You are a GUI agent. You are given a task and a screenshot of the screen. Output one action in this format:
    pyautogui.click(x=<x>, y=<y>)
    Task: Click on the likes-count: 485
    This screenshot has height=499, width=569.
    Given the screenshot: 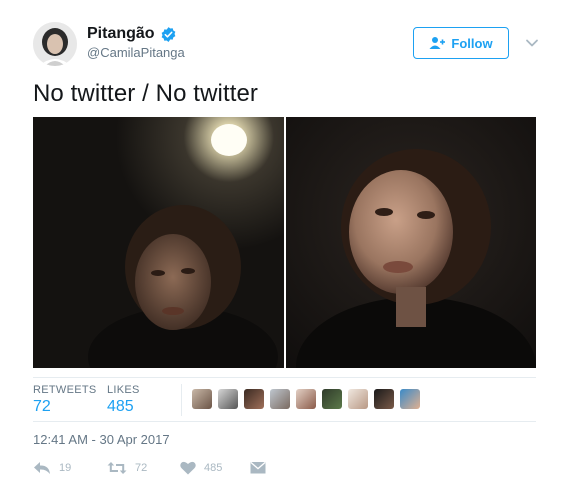 What is the action you would take?
    pyautogui.click(x=120, y=406)
    